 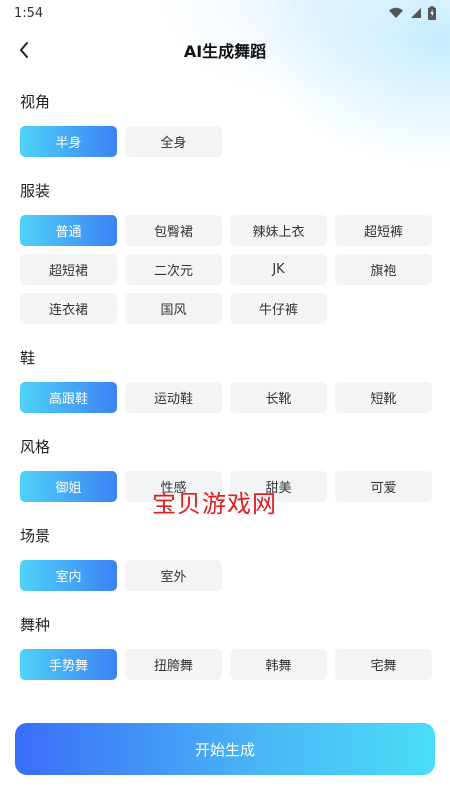 I want to click on option-chip: 宅舞, so click(x=383, y=664).